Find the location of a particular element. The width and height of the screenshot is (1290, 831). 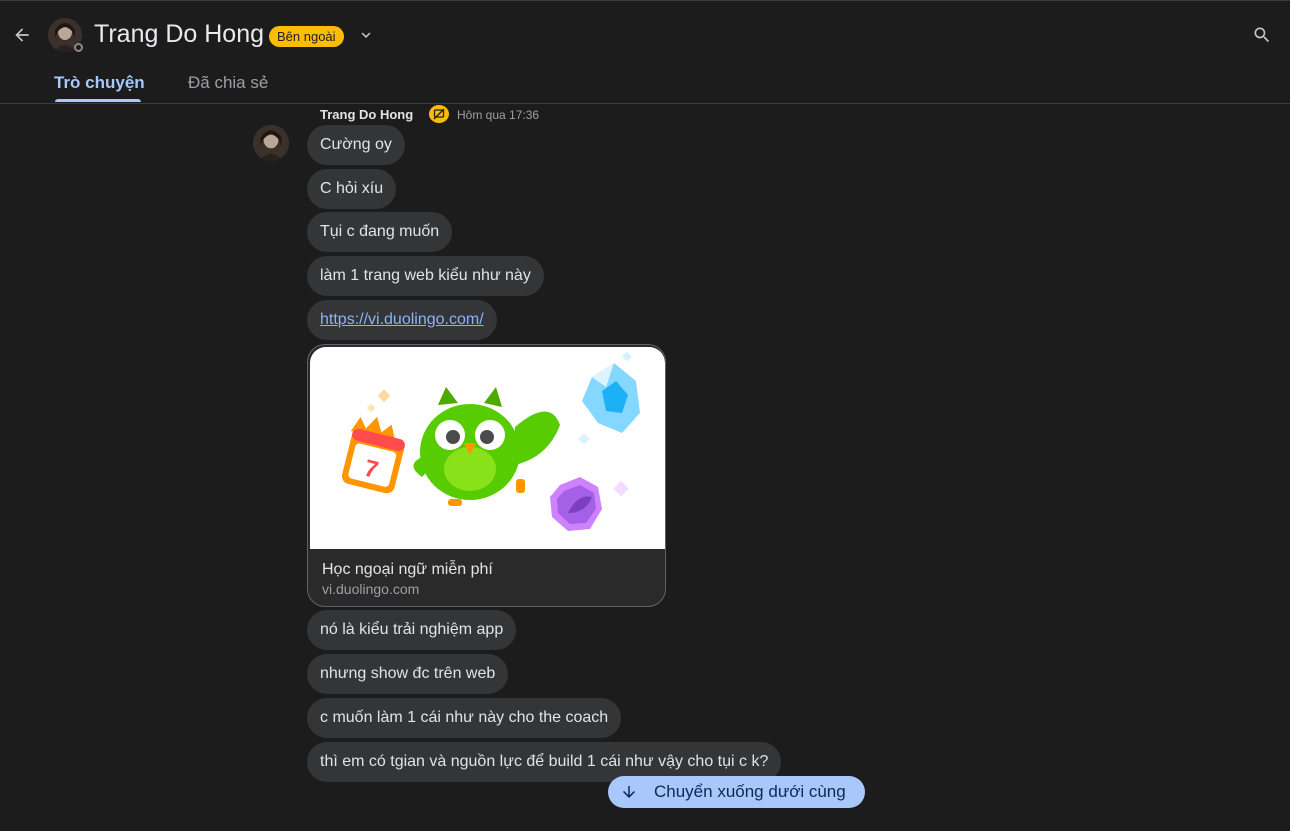

tab-bar: Trò chuyện Đã chia sẻ is located at coordinates (645, 85).